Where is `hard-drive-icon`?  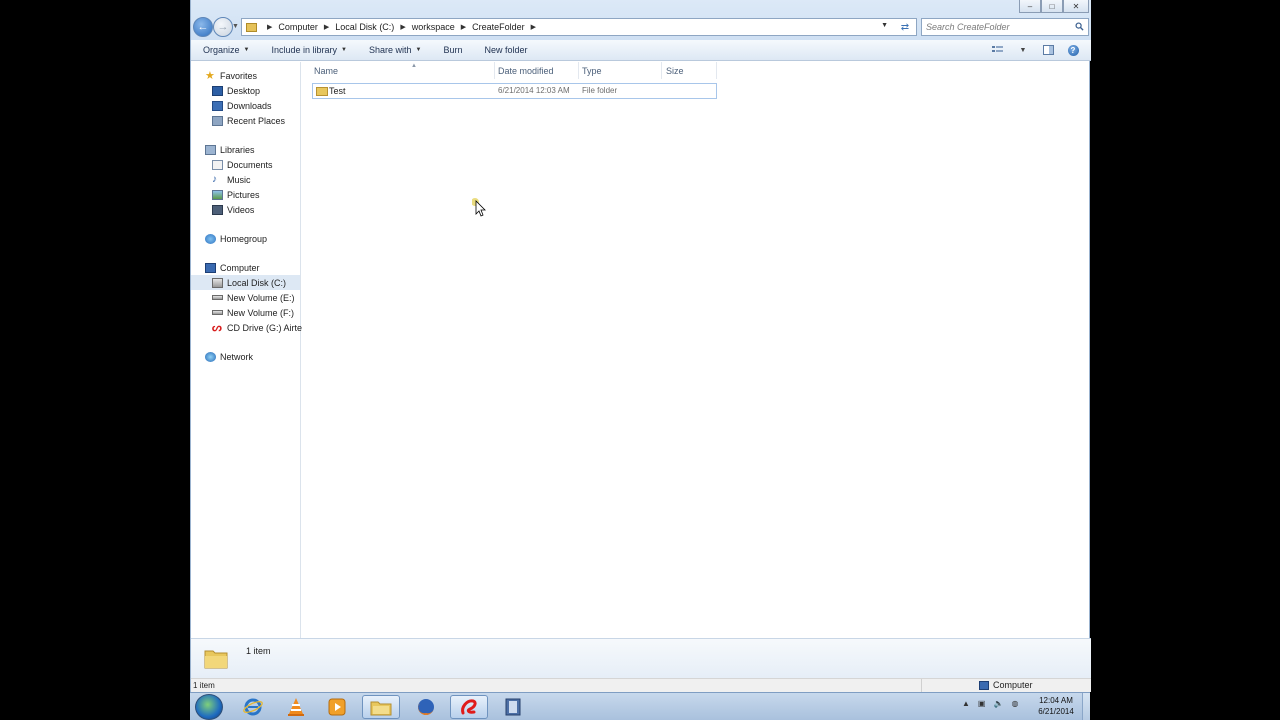 hard-drive-icon is located at coordinates (217, 282).